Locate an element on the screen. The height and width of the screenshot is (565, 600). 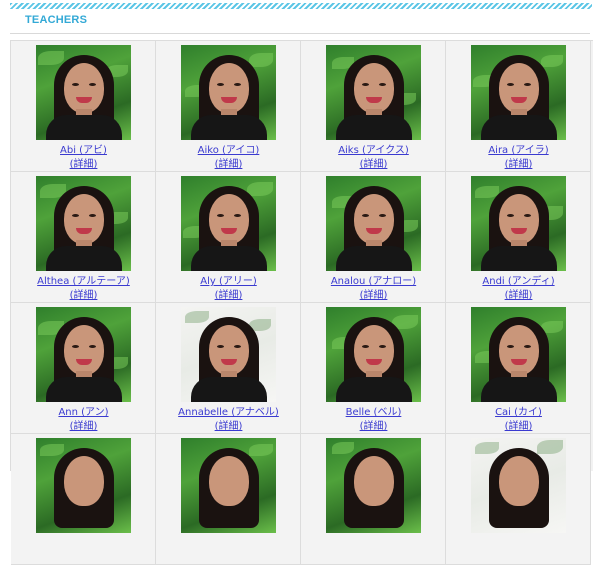
teacher-card: Althea (アルテーア) (詳細) is located at coordinates (83, 237).